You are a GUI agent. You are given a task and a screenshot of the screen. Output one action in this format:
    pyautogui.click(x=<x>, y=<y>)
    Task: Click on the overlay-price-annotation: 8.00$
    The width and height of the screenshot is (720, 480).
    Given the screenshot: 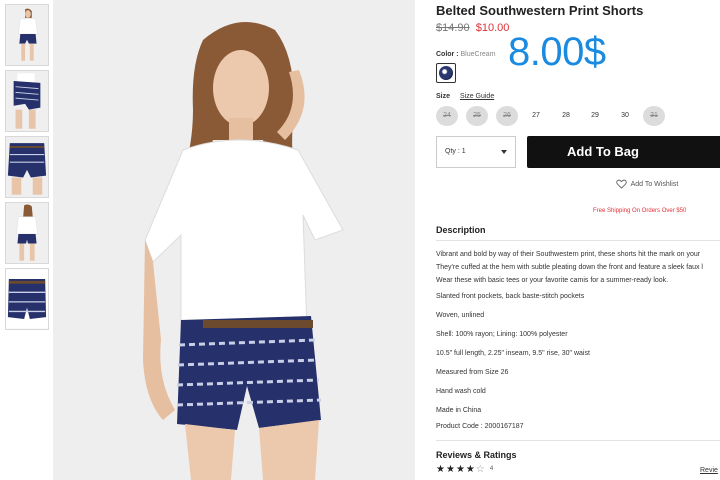 What is the action you would take?
    pyautogui.click(x=557, y=52)
    